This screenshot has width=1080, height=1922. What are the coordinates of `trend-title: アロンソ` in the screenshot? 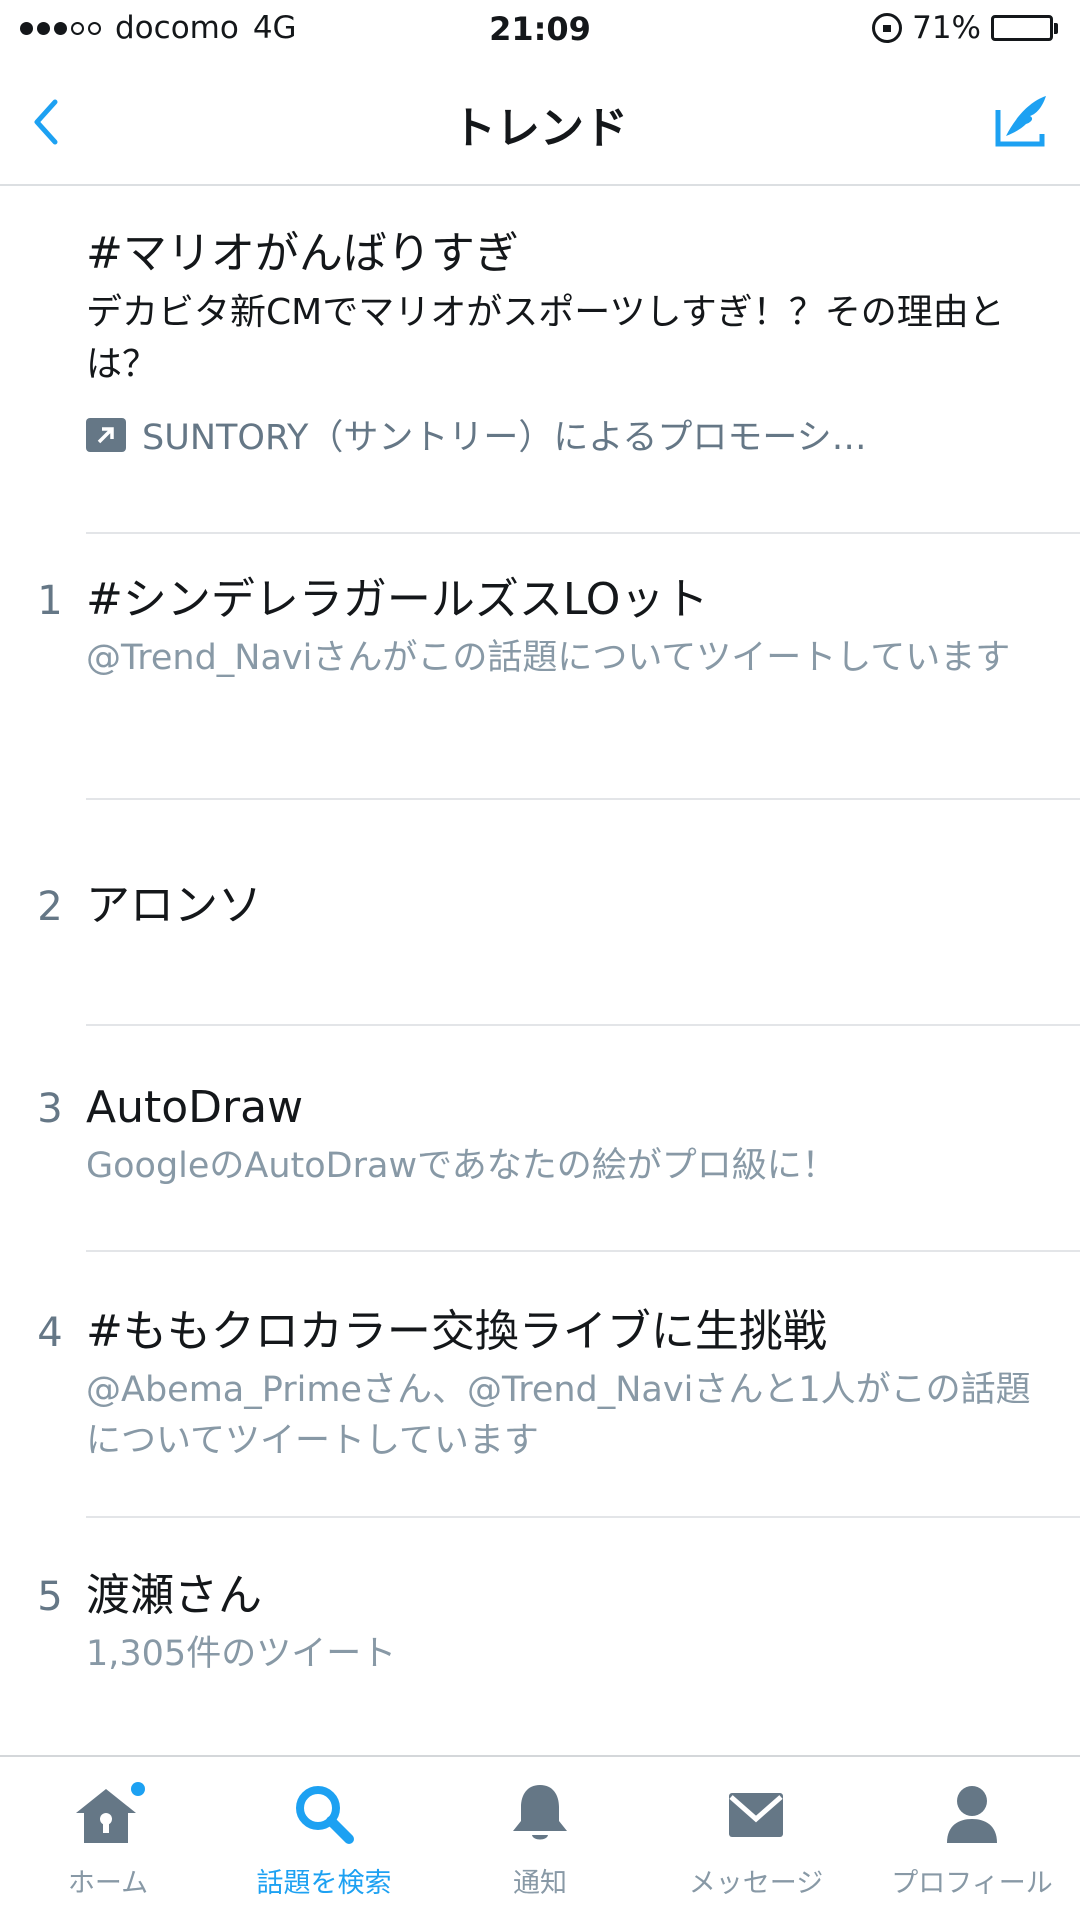 It's located at (174, 905).